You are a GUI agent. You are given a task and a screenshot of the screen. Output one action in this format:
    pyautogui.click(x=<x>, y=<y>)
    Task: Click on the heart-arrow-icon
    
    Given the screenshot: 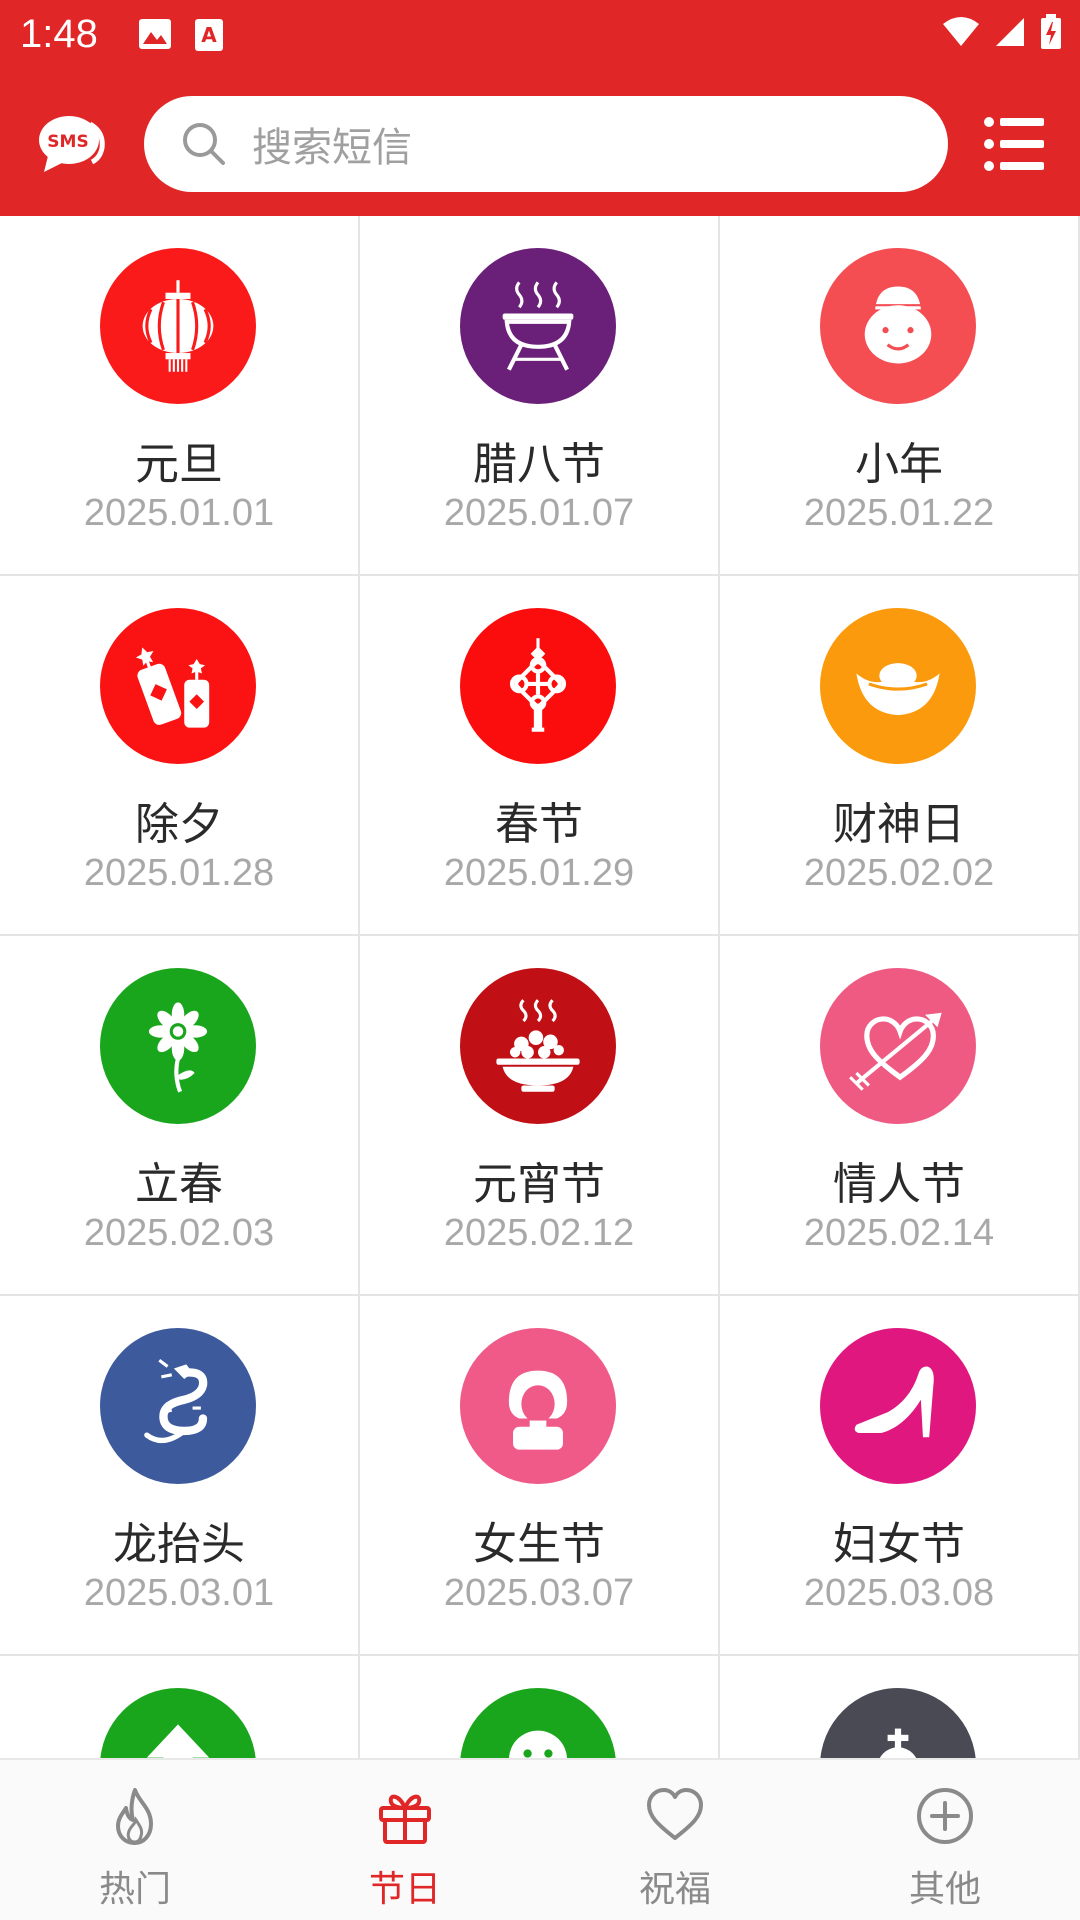 What is the action you would take?
    pyautogui.click(x=898, y=1046)
    